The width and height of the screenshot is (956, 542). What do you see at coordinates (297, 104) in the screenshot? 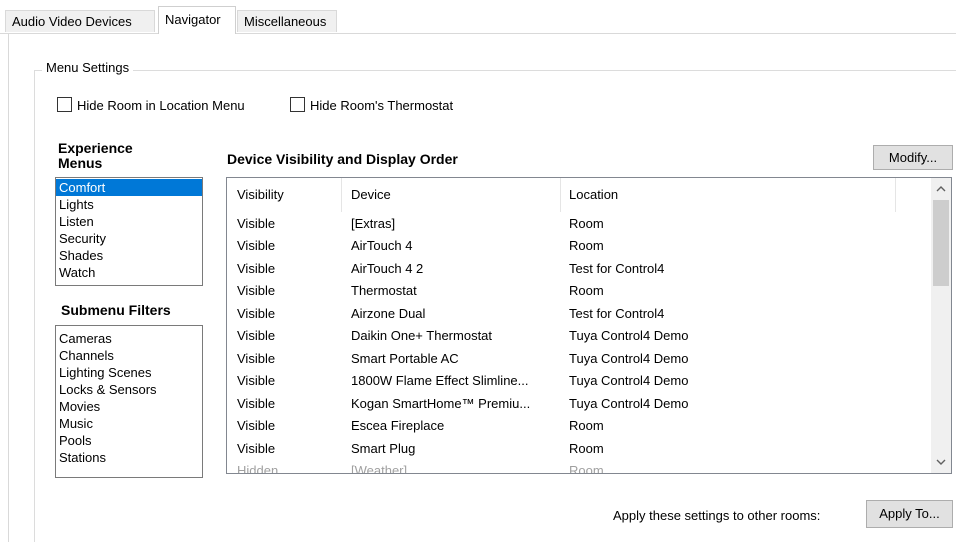
I see `hide-thermostat-checkbox-box` at bounding box center [297, 104].